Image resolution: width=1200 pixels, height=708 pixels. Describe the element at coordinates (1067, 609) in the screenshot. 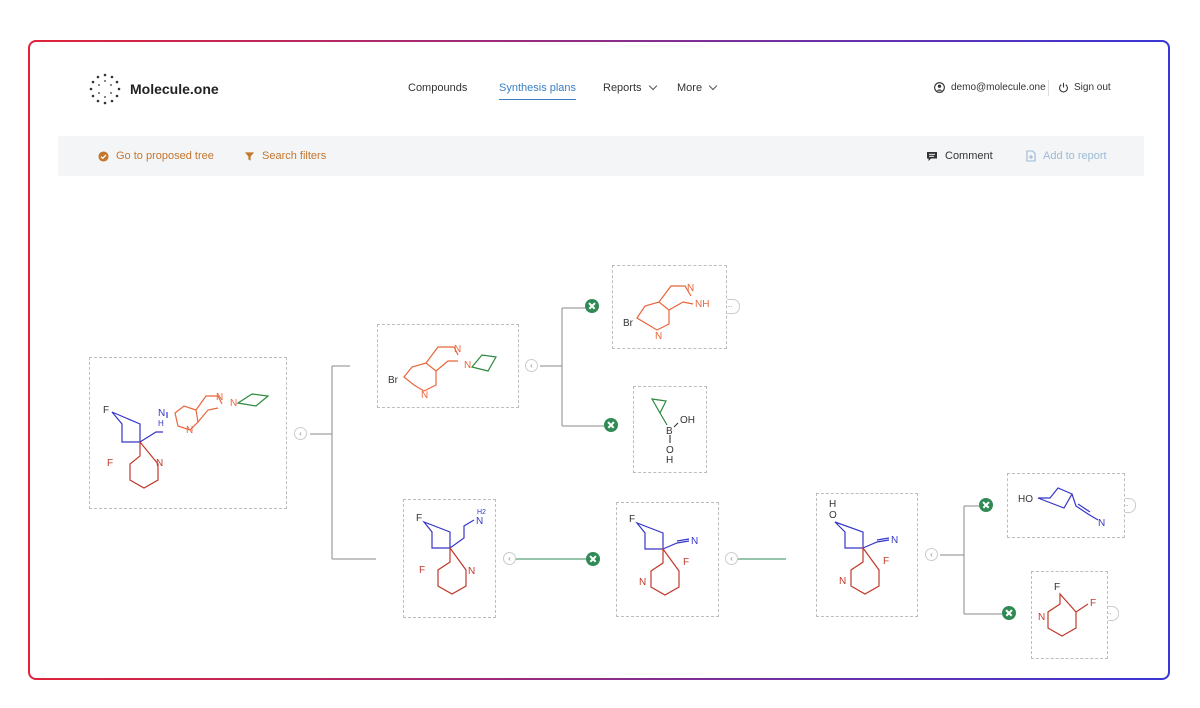

I see `molecule-structure: F F N` at that location.